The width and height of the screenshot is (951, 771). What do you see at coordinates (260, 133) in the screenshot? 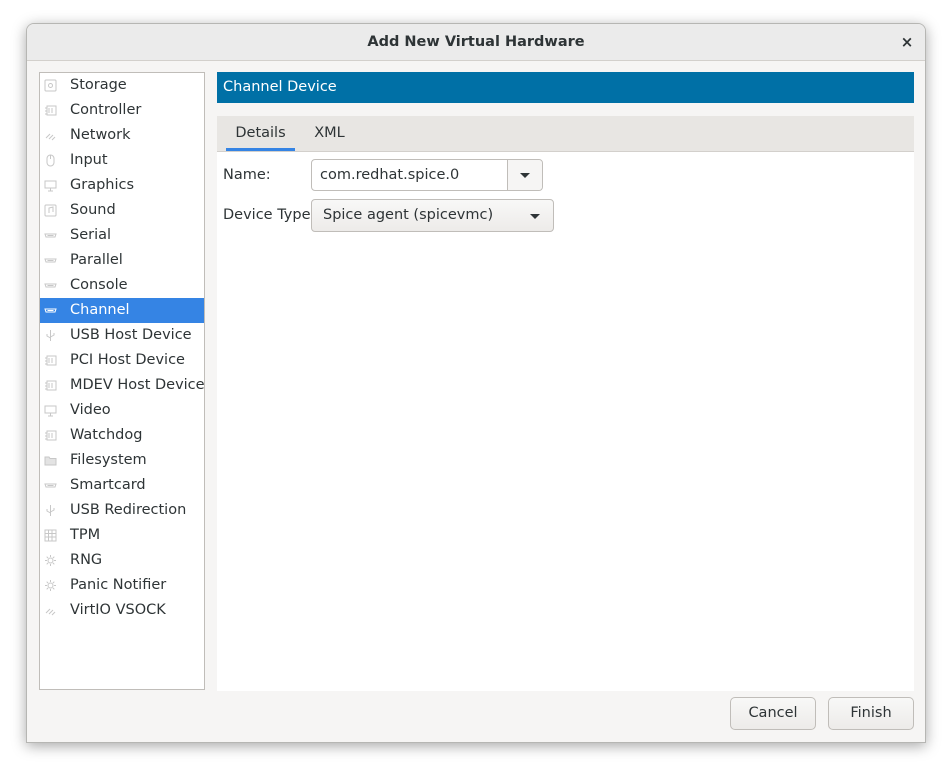
I see `tab-details: Details` at bounding box center [260, 133].